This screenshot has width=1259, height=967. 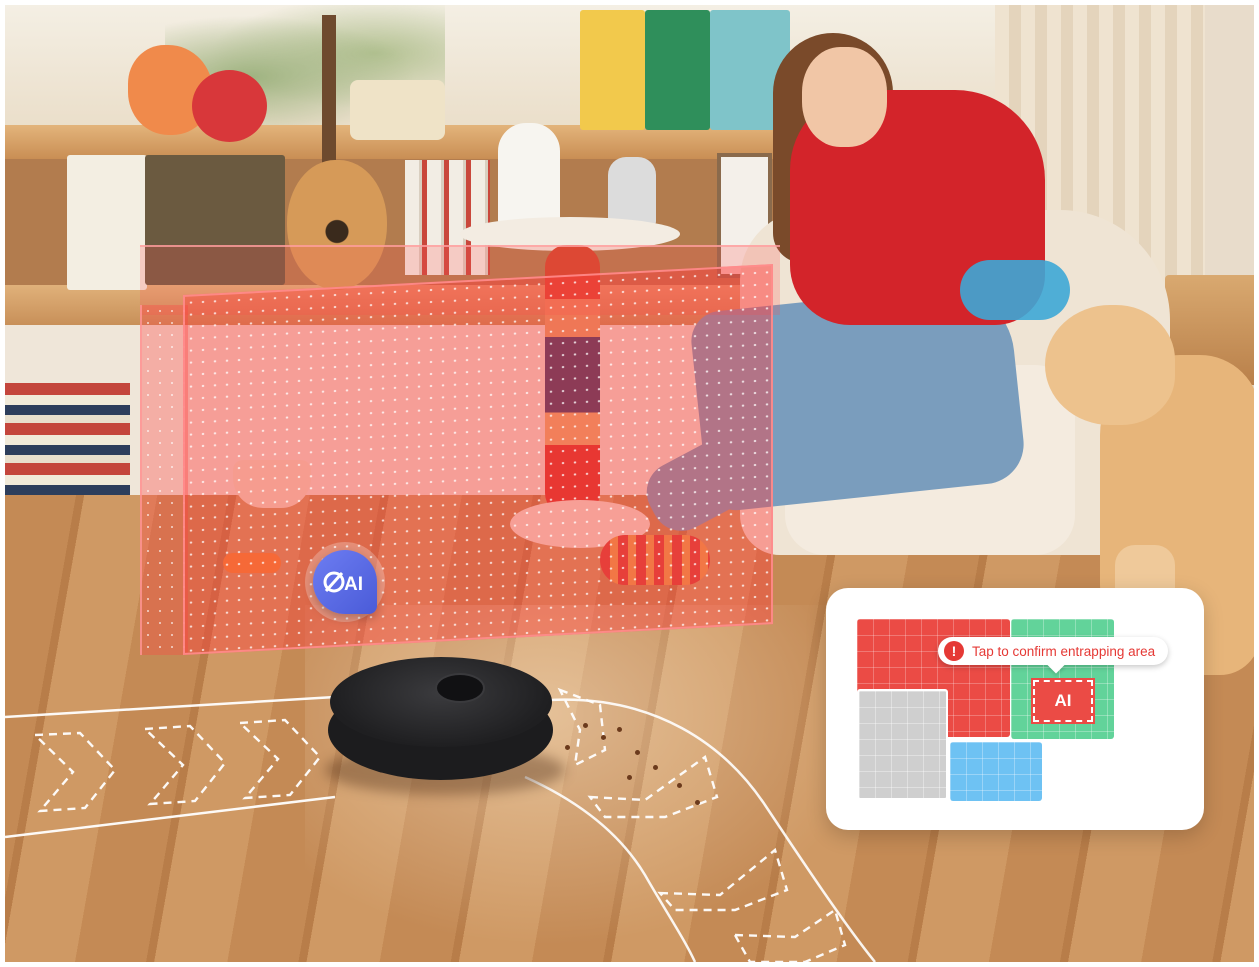 I want to click on ai-marker-label: AI, so click(x=1063, y=700).